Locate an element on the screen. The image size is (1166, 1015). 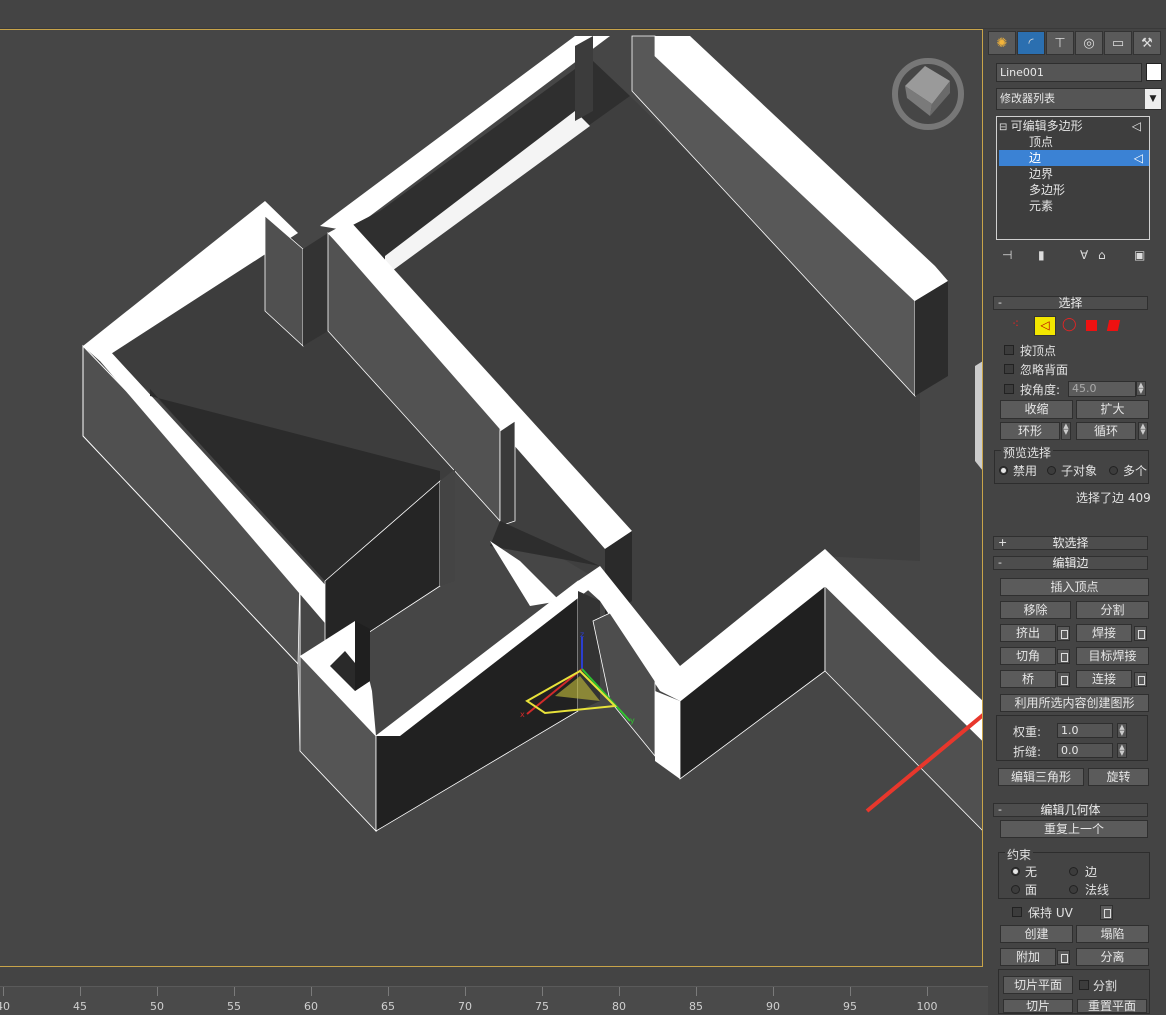
by-angle-checkbox is located at coordinates (1009, 389).